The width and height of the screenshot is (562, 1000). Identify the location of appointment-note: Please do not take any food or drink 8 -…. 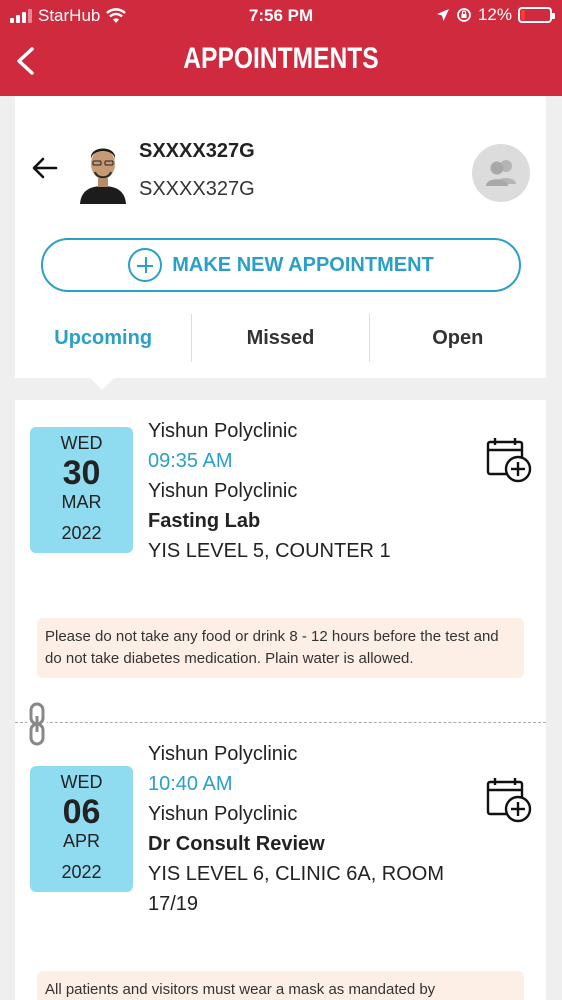
(280, 648).